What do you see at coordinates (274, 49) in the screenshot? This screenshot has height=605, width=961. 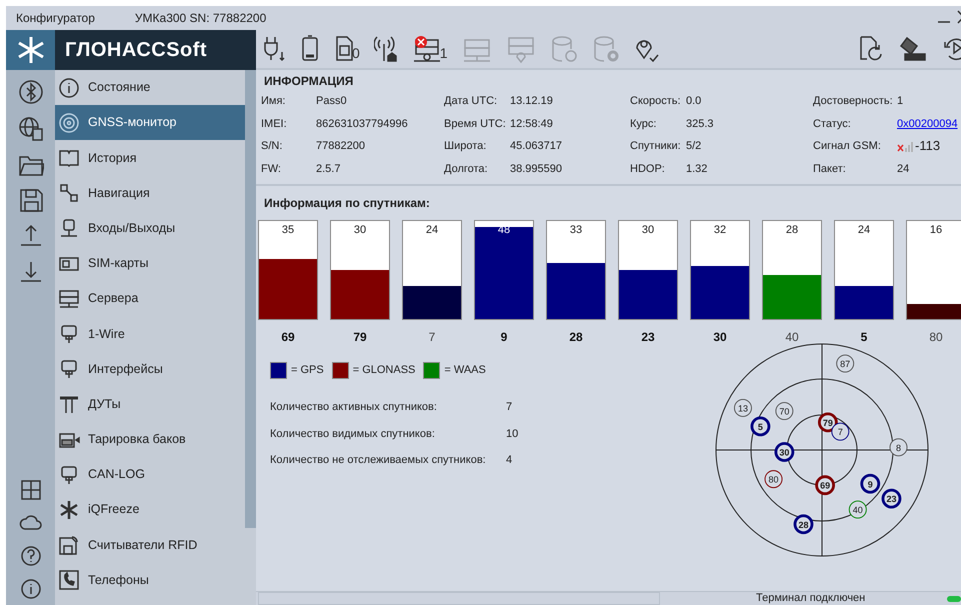 I see `power-plug-icon` at bounding box center [274, 49].